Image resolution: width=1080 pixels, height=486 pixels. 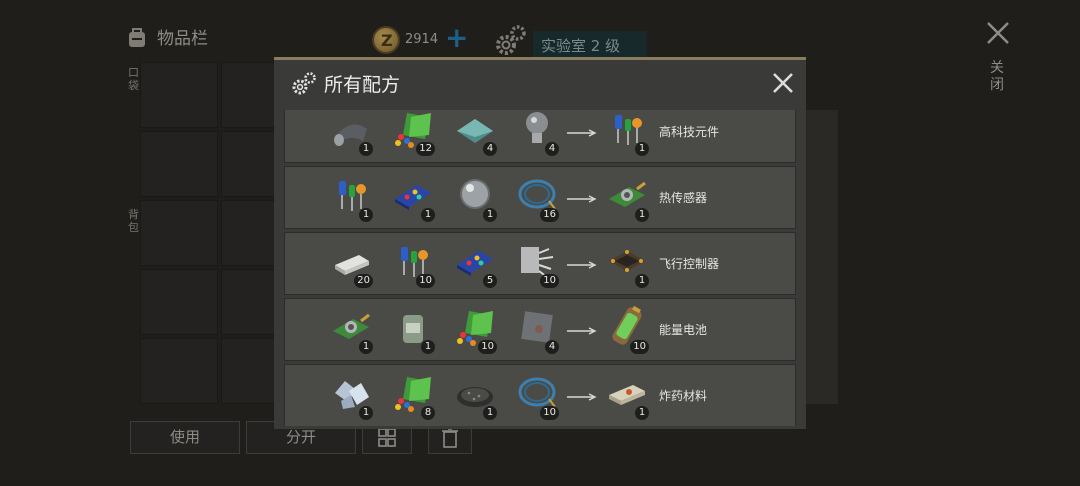 I want to click on recipe-name: 飞行控制器, so click(x=689, y=264).